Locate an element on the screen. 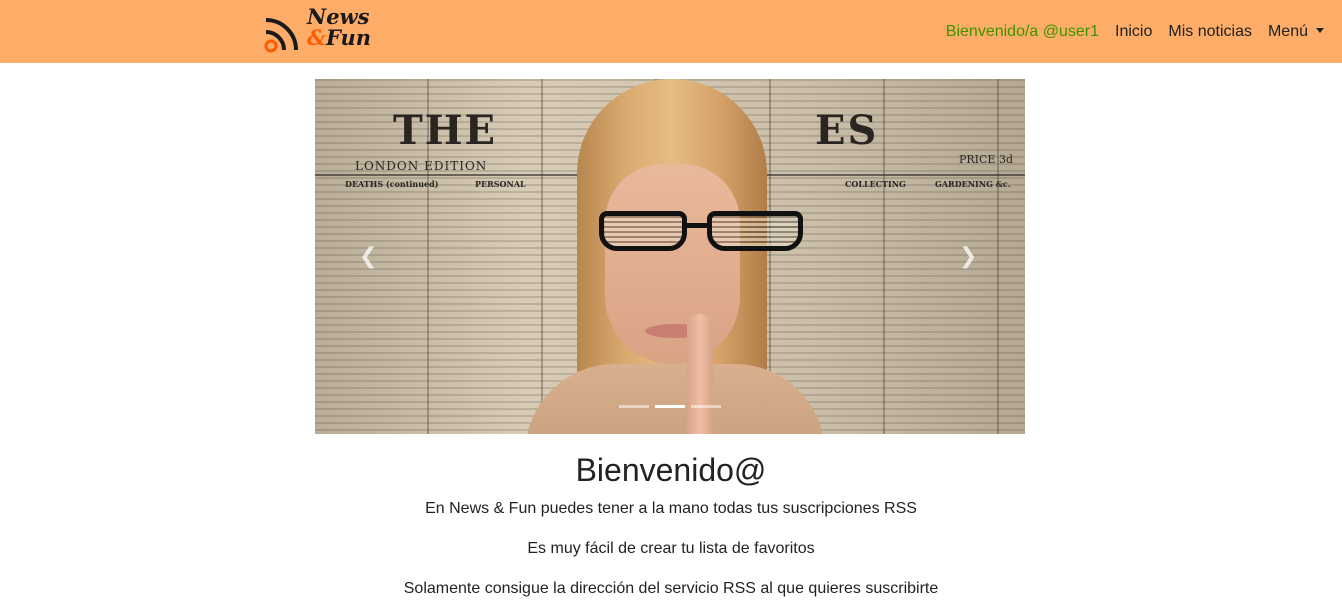 Image resolution: width=1342 pixels, height=602 pixels. brand-line-2: Fun is located at coordinates (348, 37).